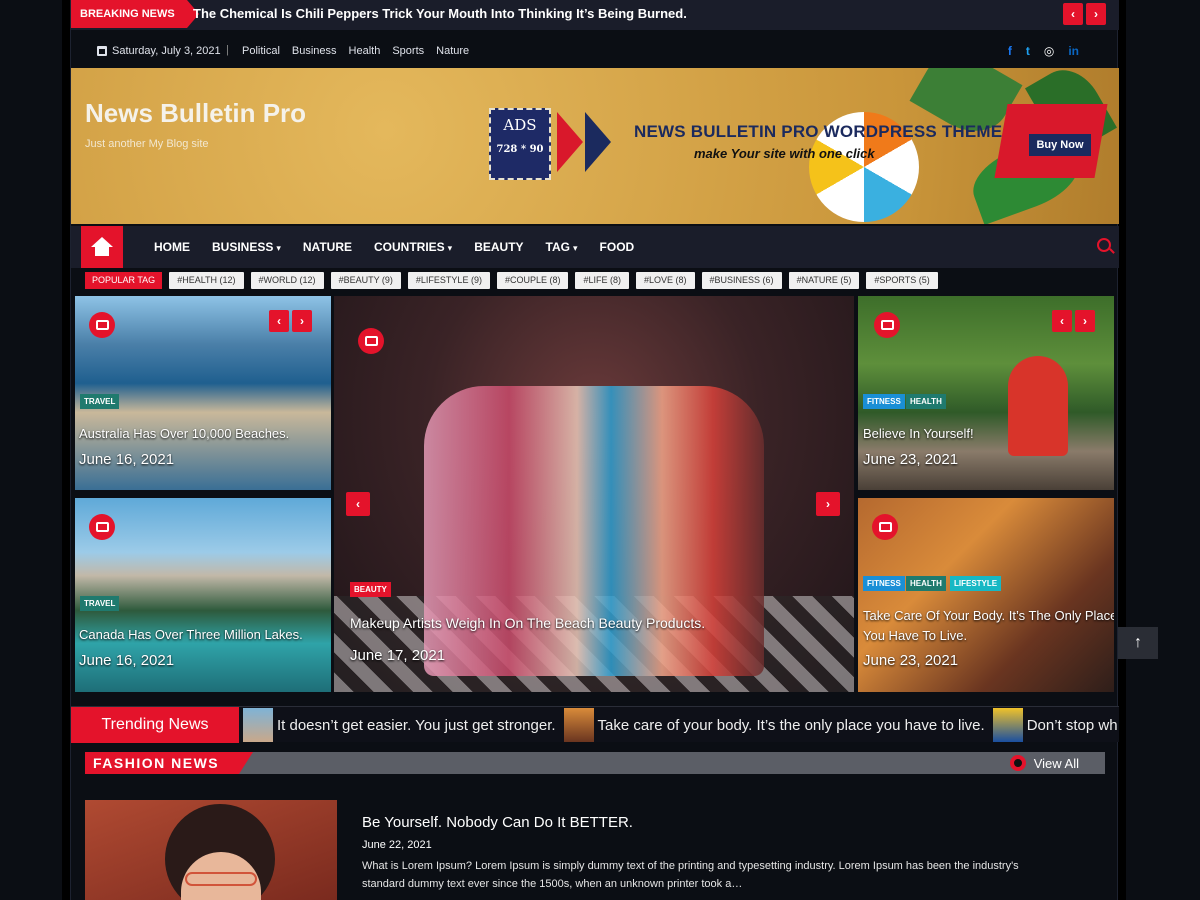 The width and height of the screenshot is (1200, 900). I want to click on site-title: News Bulletin Pro, so click(195, 113).